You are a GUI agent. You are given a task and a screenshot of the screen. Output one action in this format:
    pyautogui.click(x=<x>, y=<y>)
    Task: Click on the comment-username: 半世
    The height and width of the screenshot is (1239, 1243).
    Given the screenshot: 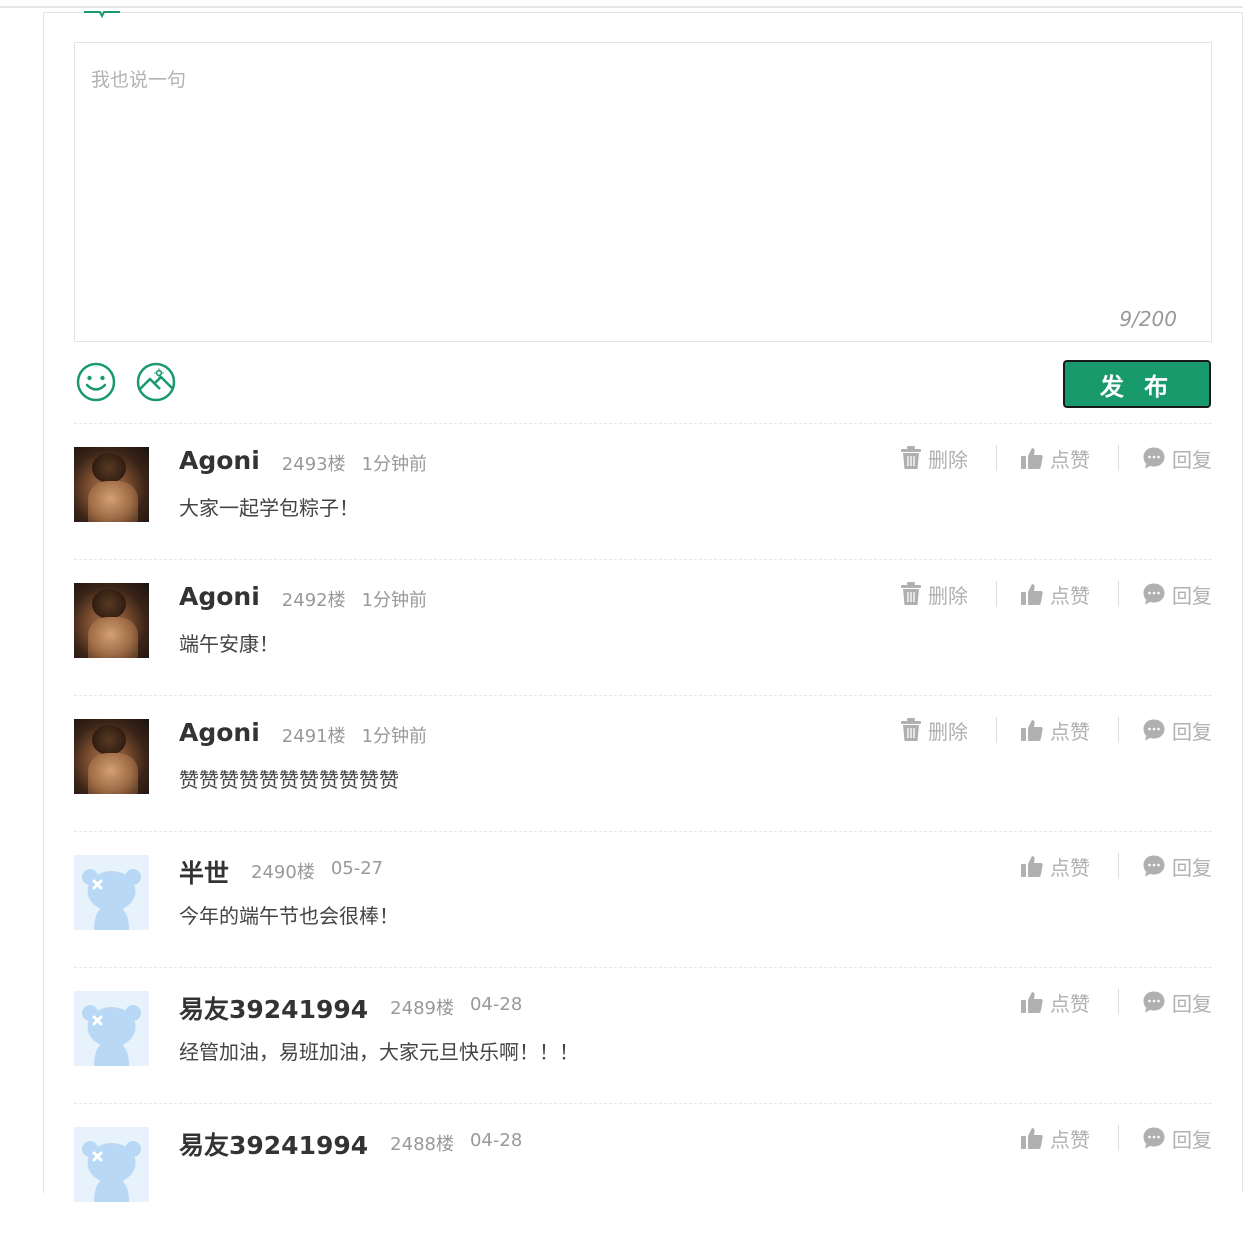 What is the action you would take?
    pyautogui.click(x=204, y=872)
    